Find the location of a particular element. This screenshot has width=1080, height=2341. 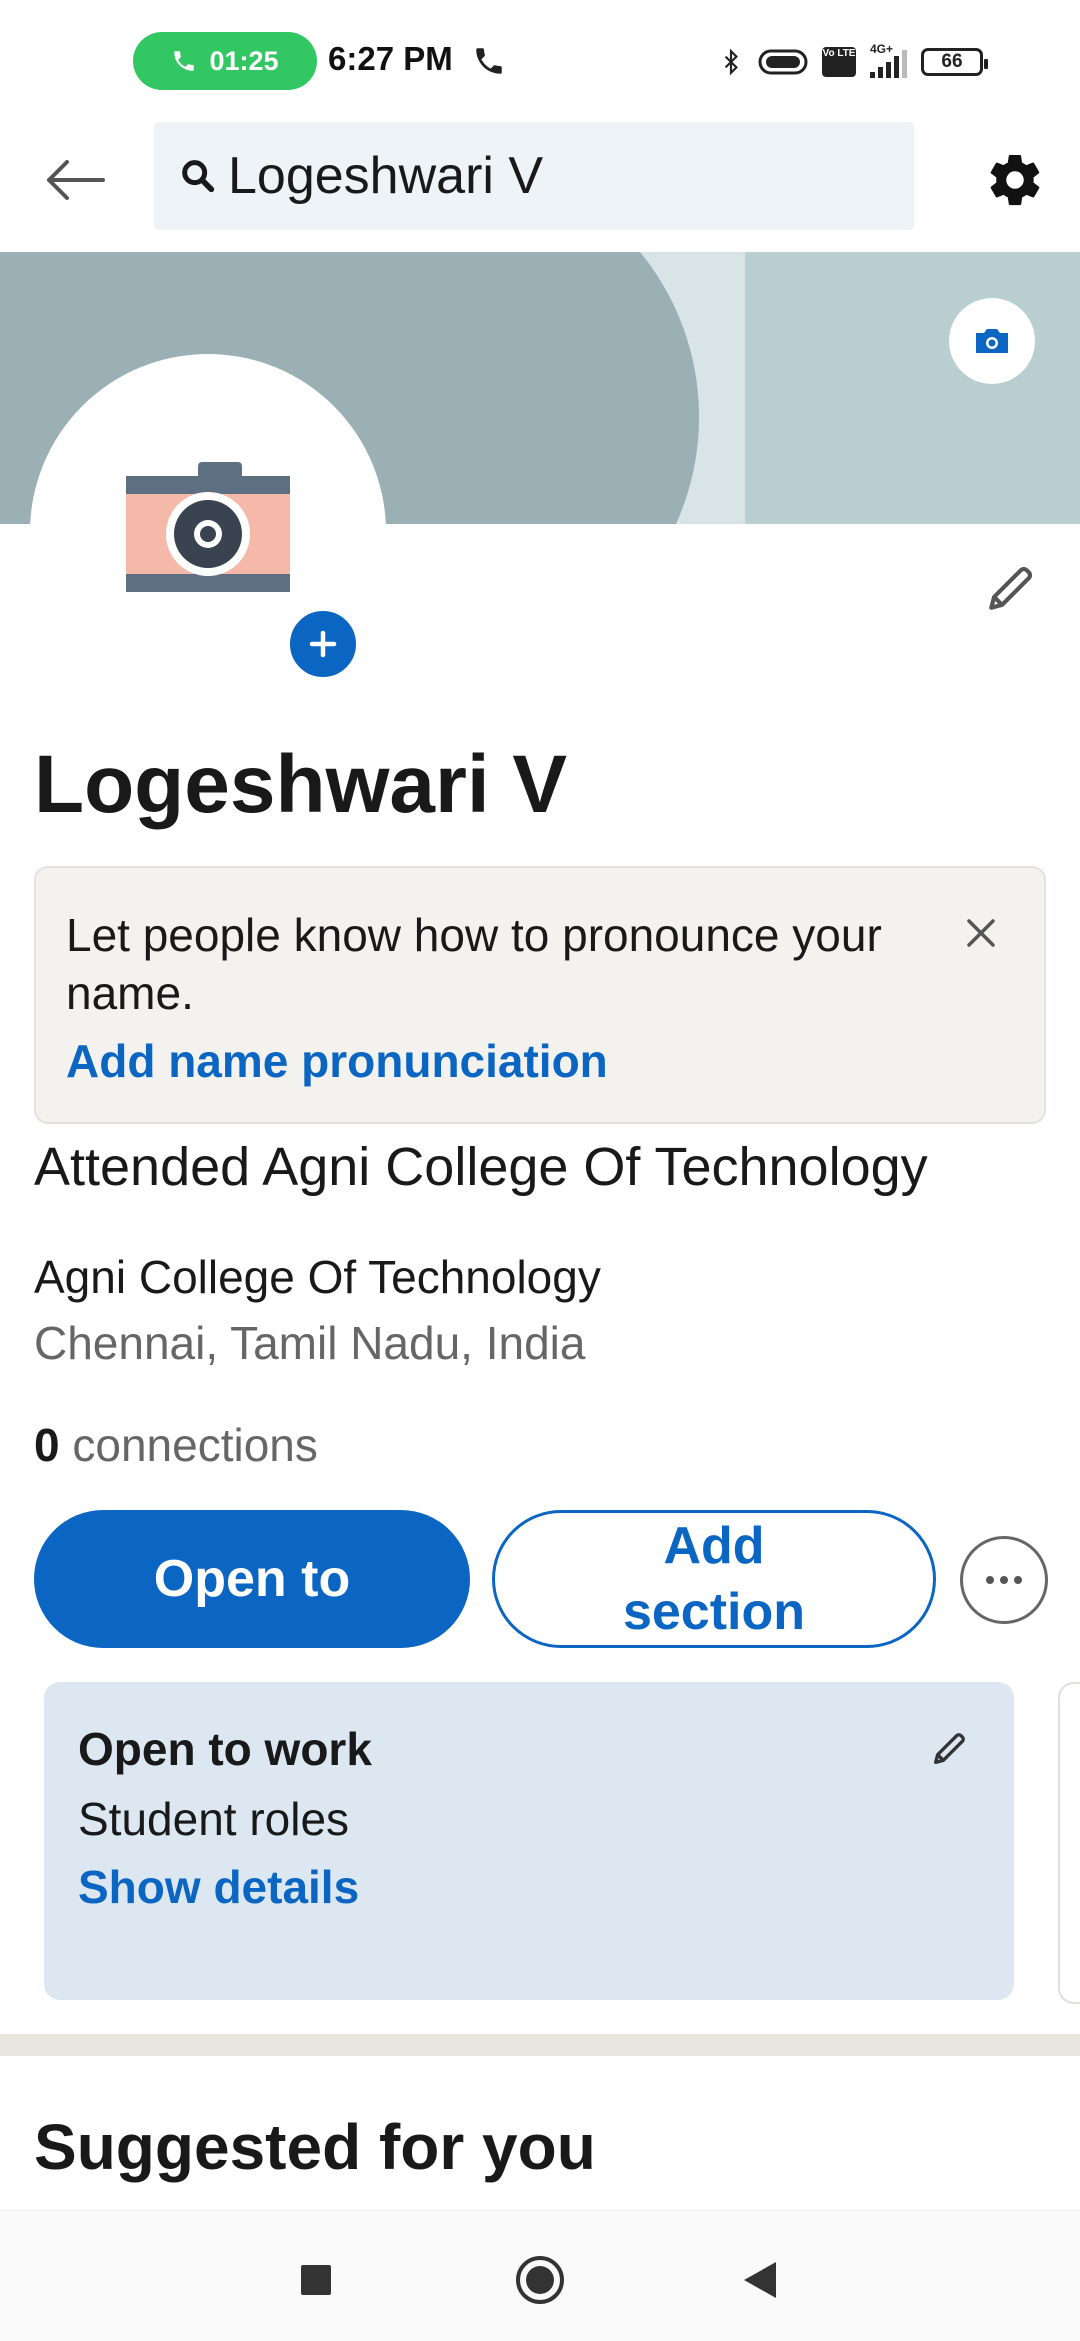

more-horizontal-icon is located at coordinates (1004, 1580).